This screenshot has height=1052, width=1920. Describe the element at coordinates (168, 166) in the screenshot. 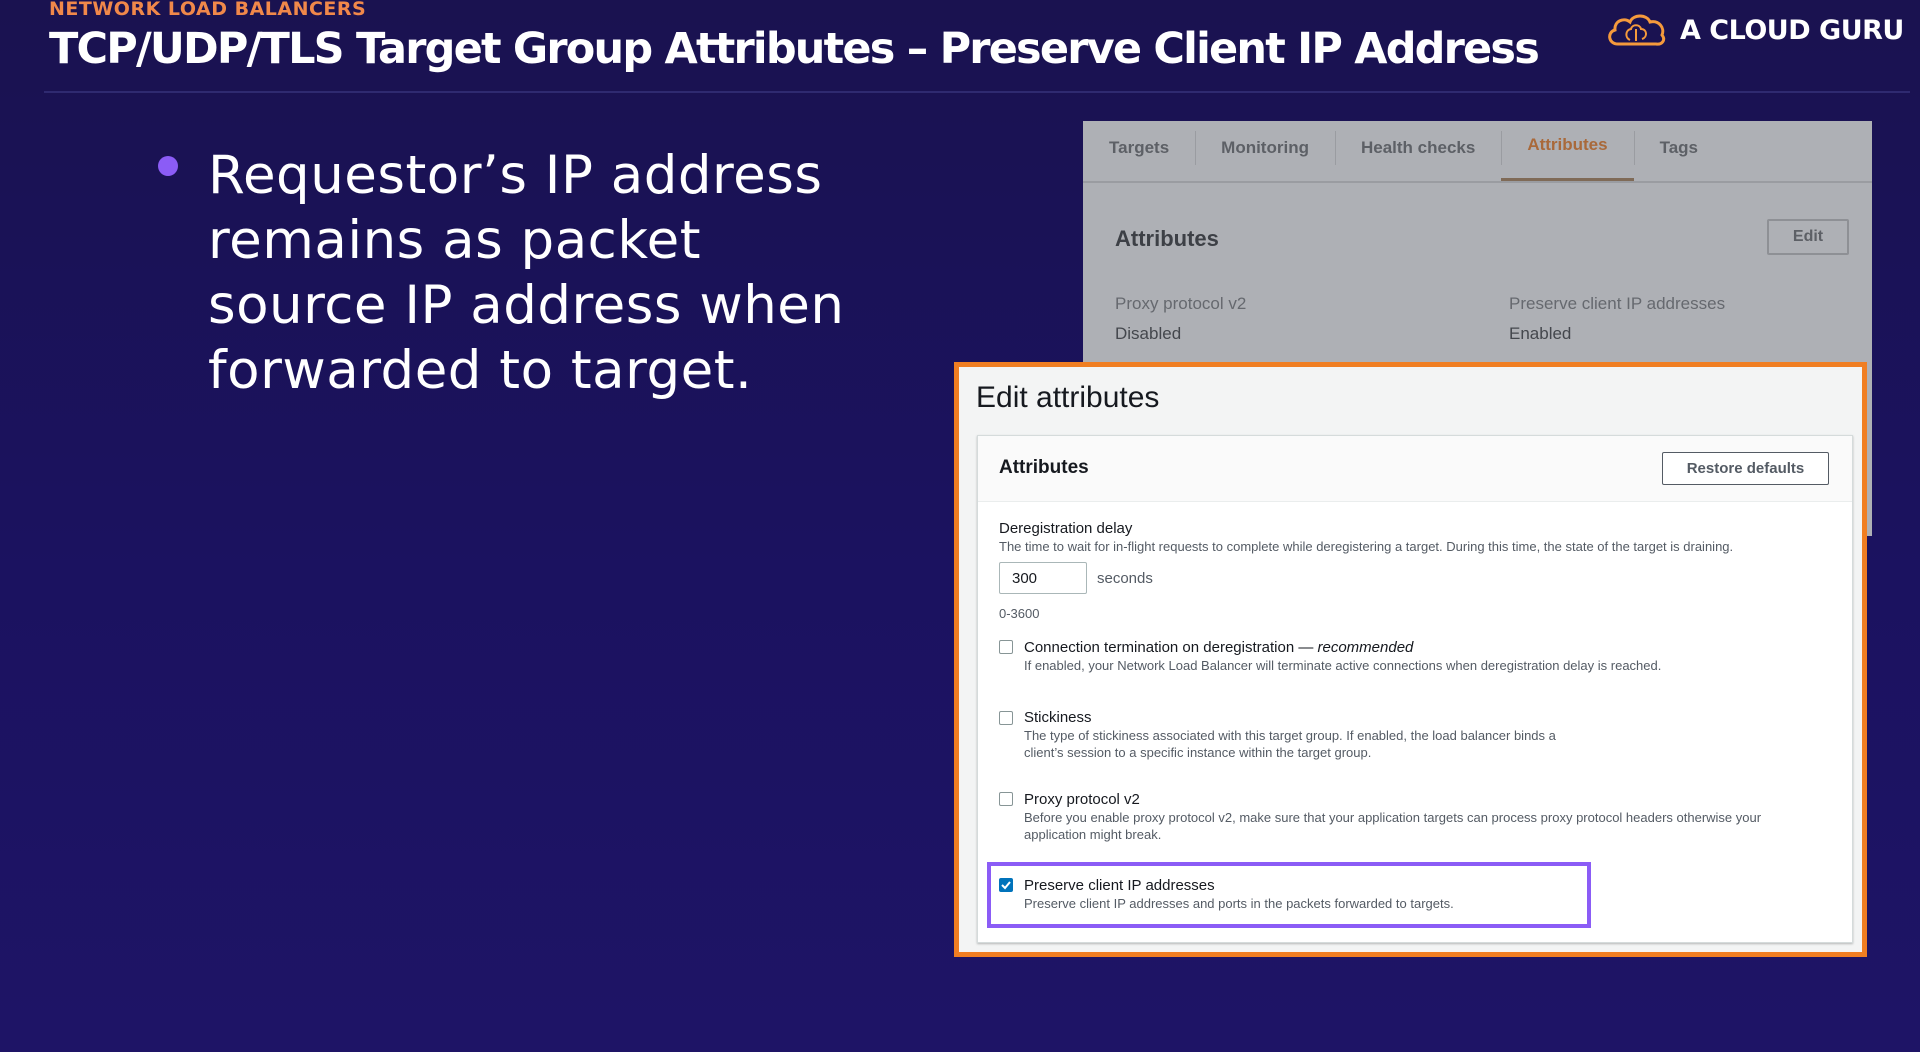

I see `bullet-dot` at that location.